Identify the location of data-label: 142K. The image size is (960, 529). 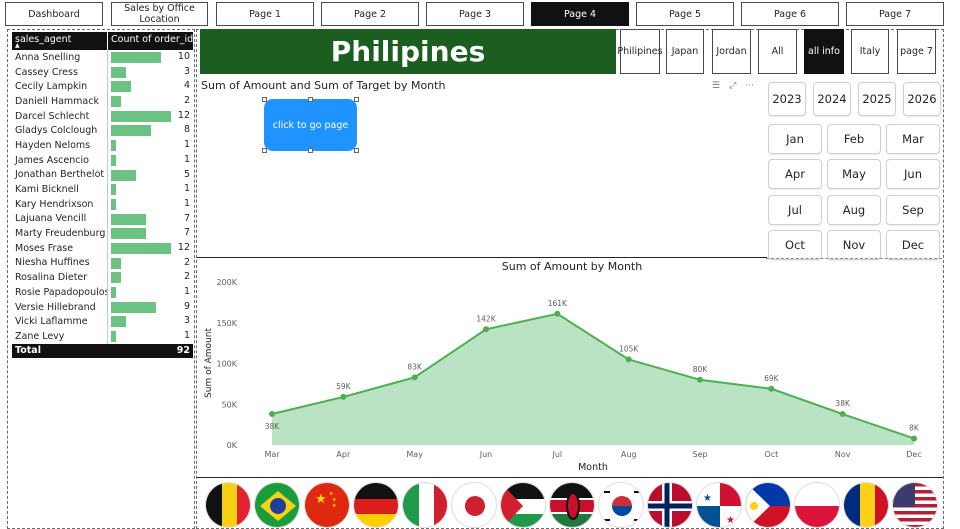
(486, 318).